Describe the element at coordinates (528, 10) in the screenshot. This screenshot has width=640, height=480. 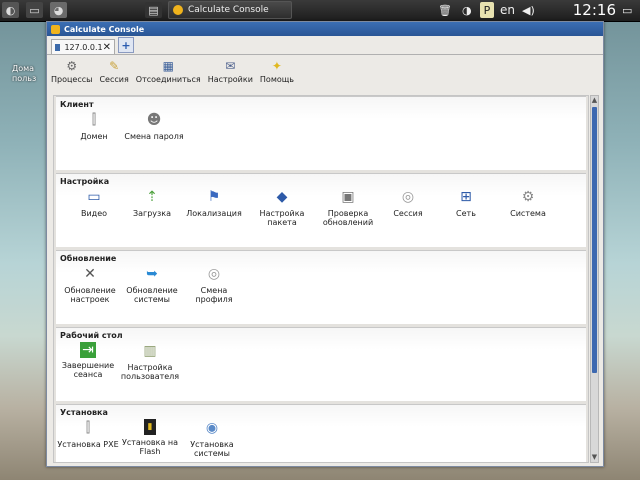
I see `volume-icon: ◀)` at that location.